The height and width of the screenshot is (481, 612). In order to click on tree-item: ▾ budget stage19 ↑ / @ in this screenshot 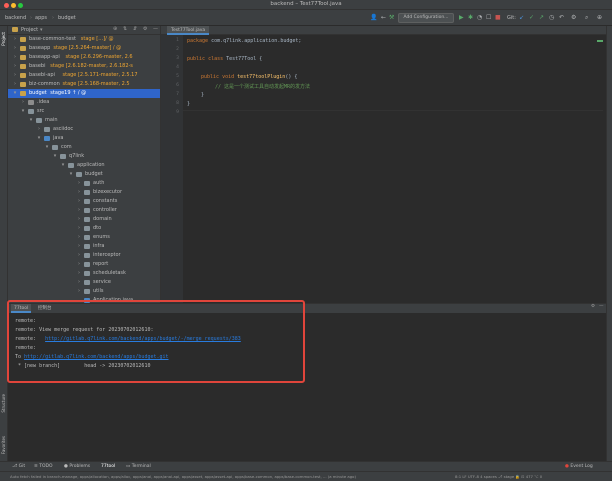, I will do `click(84, 93)`.